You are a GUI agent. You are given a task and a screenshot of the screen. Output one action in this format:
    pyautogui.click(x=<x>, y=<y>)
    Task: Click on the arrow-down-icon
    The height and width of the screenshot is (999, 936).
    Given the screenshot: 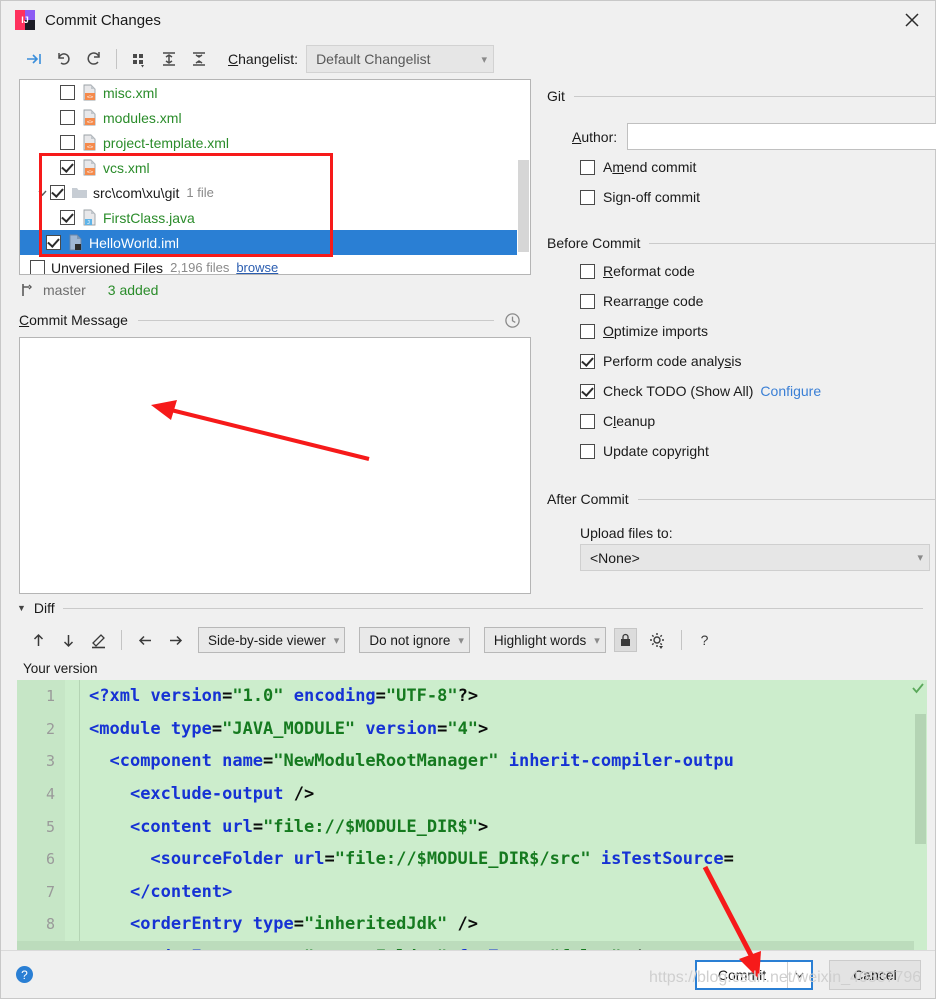 What is the action you would take?
    pyautogui.click(x=68, y=640)
    